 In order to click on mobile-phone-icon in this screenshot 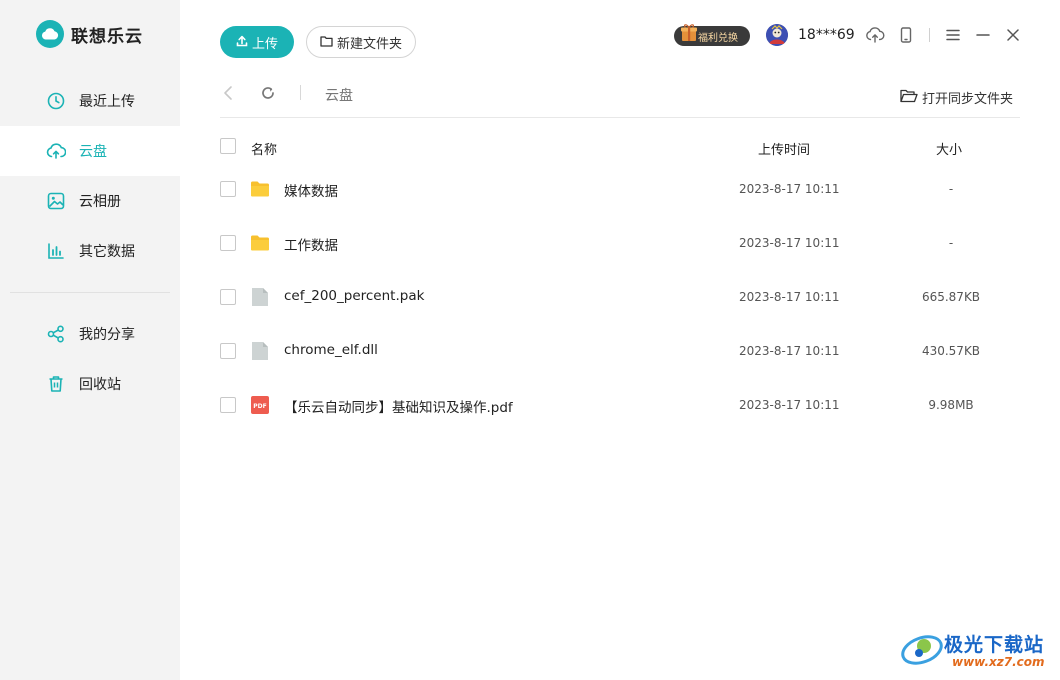, I will do `click(906, 35)`.